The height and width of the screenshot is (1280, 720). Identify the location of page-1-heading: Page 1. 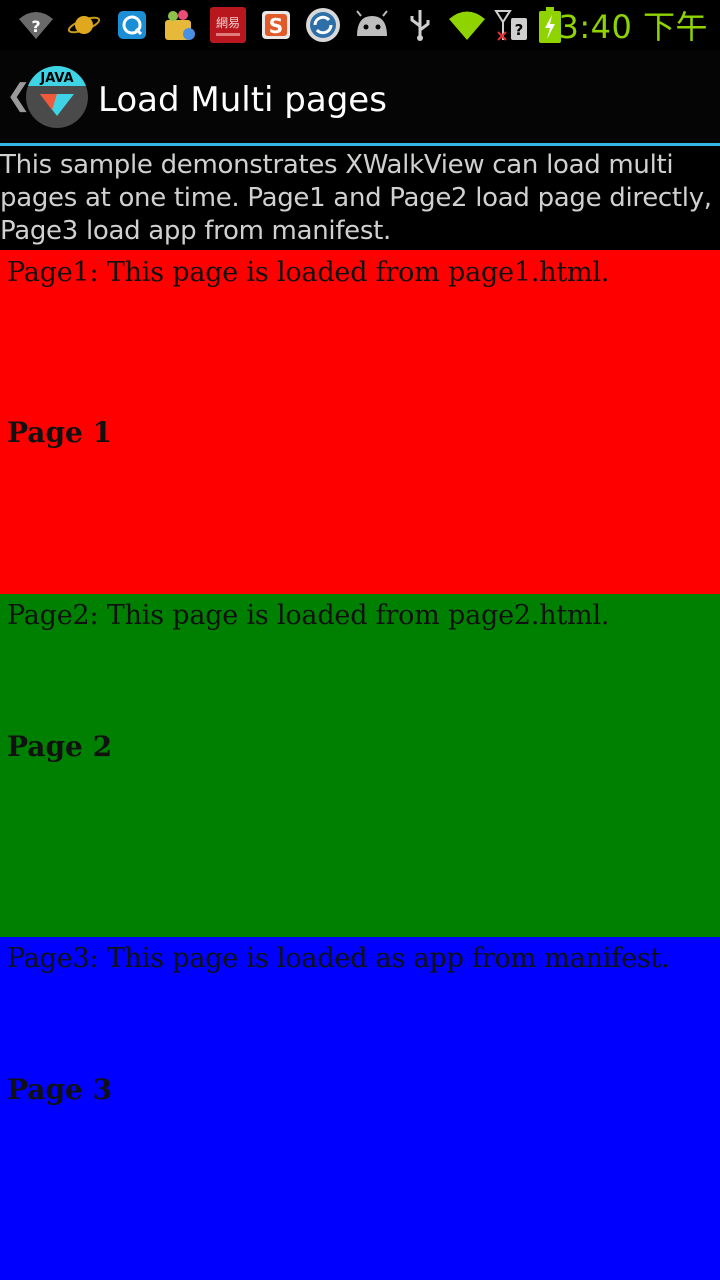
(60, 432).